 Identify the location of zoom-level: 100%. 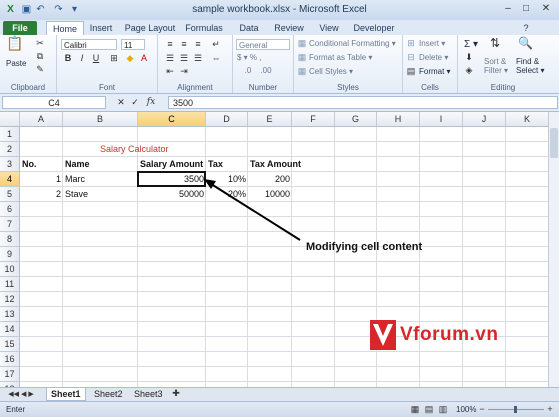
(466, 409).